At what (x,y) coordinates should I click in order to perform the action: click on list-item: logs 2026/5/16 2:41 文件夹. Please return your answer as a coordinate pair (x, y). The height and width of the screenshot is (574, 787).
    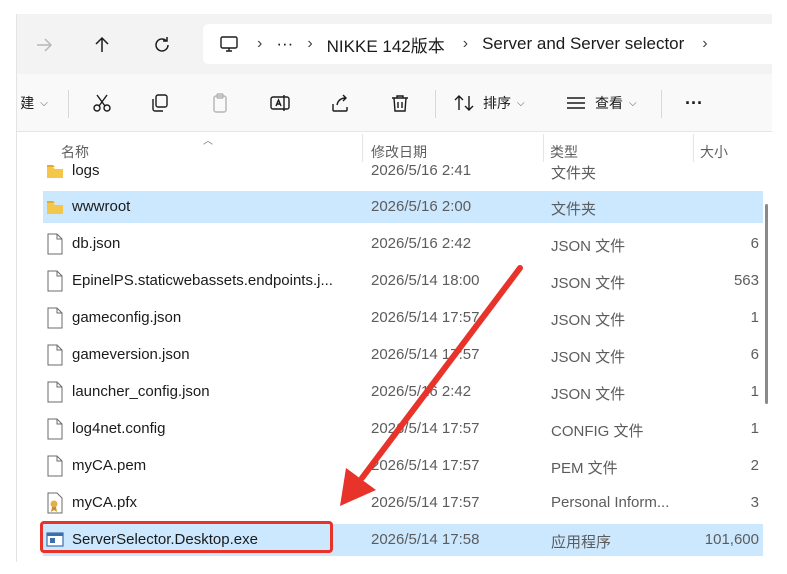
    Looking at the image, I should click on (403, 174).